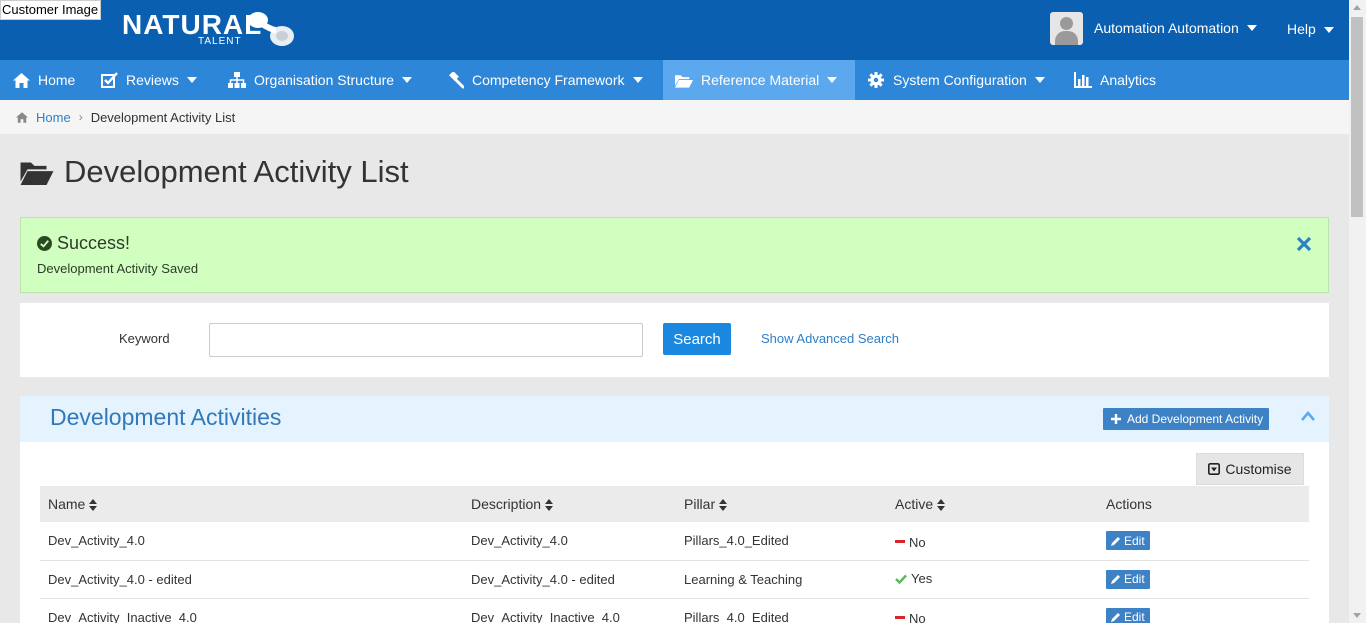  I want to click on customise-label: Customise, so click(1258, 469).